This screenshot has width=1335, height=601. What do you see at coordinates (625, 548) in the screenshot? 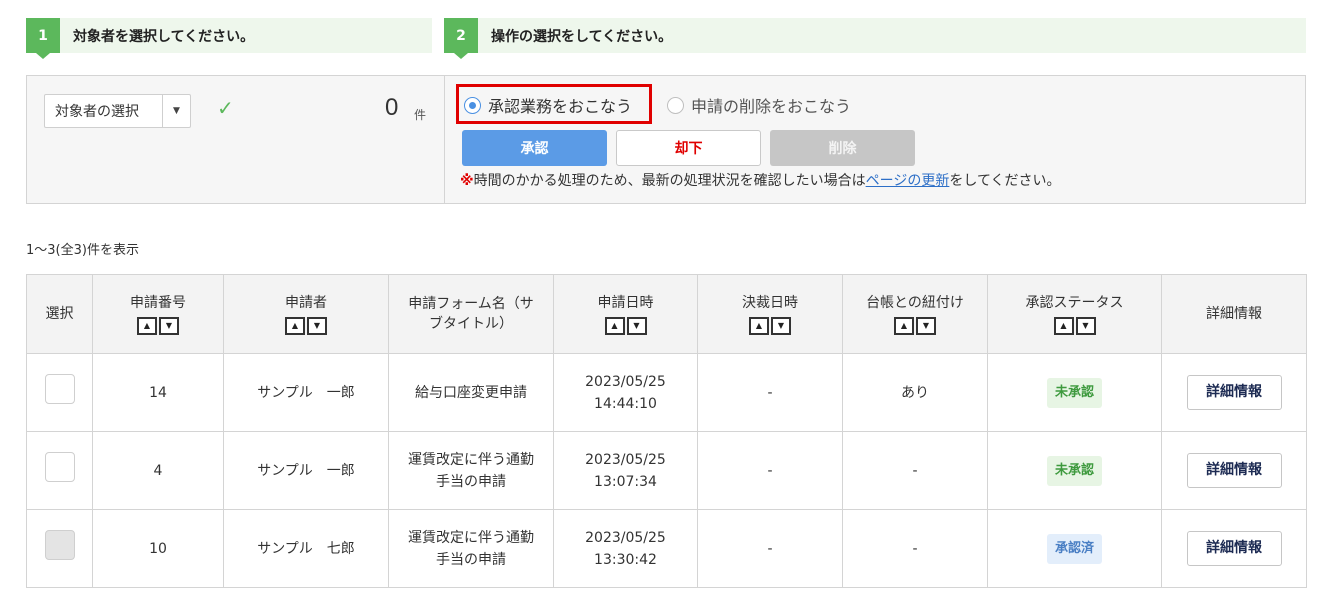
I see `row-app-date: 2023/05/25 13:30:42` at bounding box center [625, 548].